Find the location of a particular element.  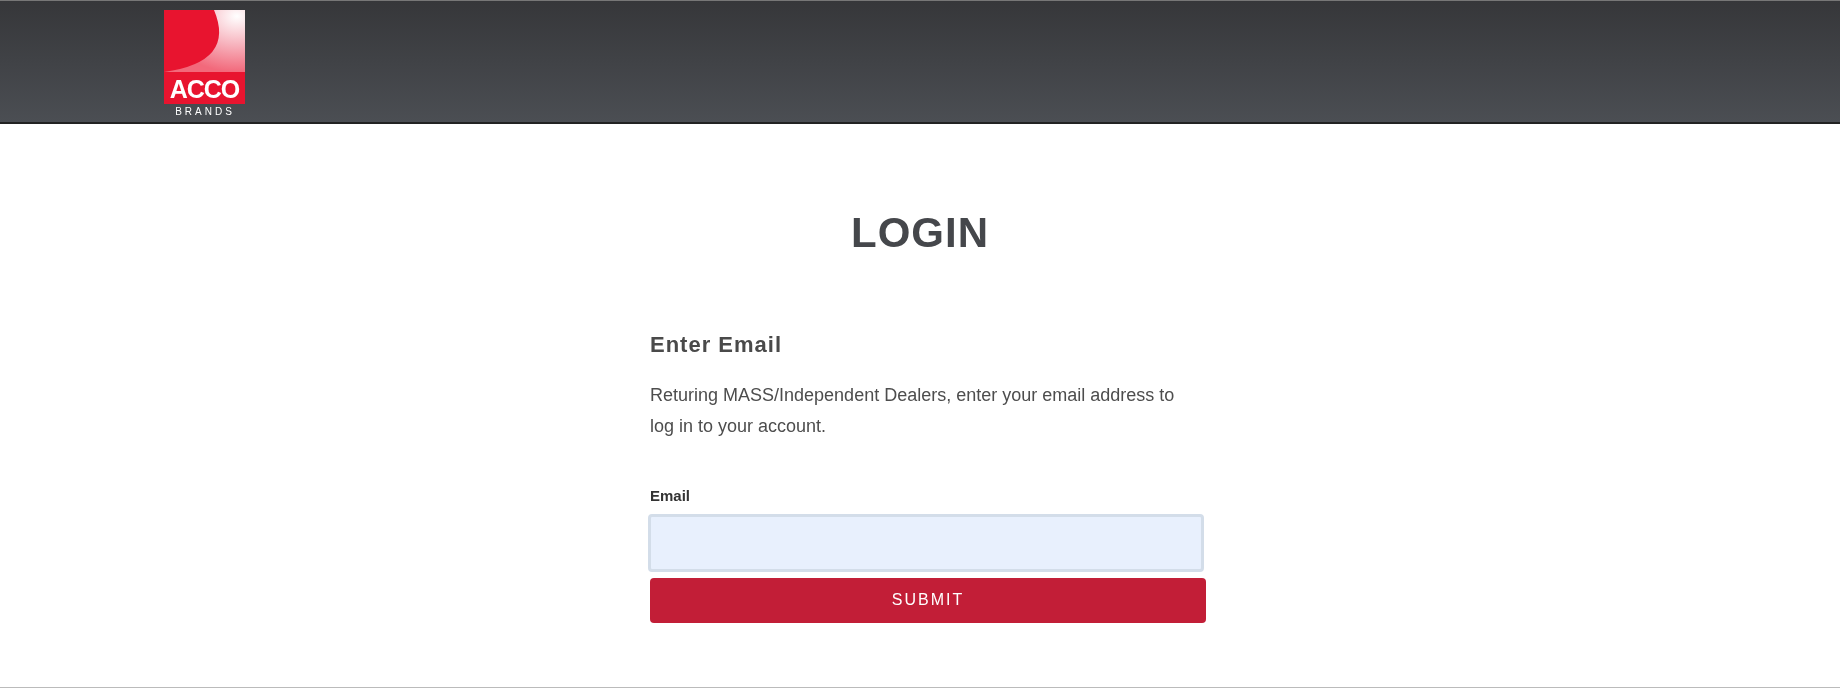

email-label: Email is located at coordinates (671, 496).